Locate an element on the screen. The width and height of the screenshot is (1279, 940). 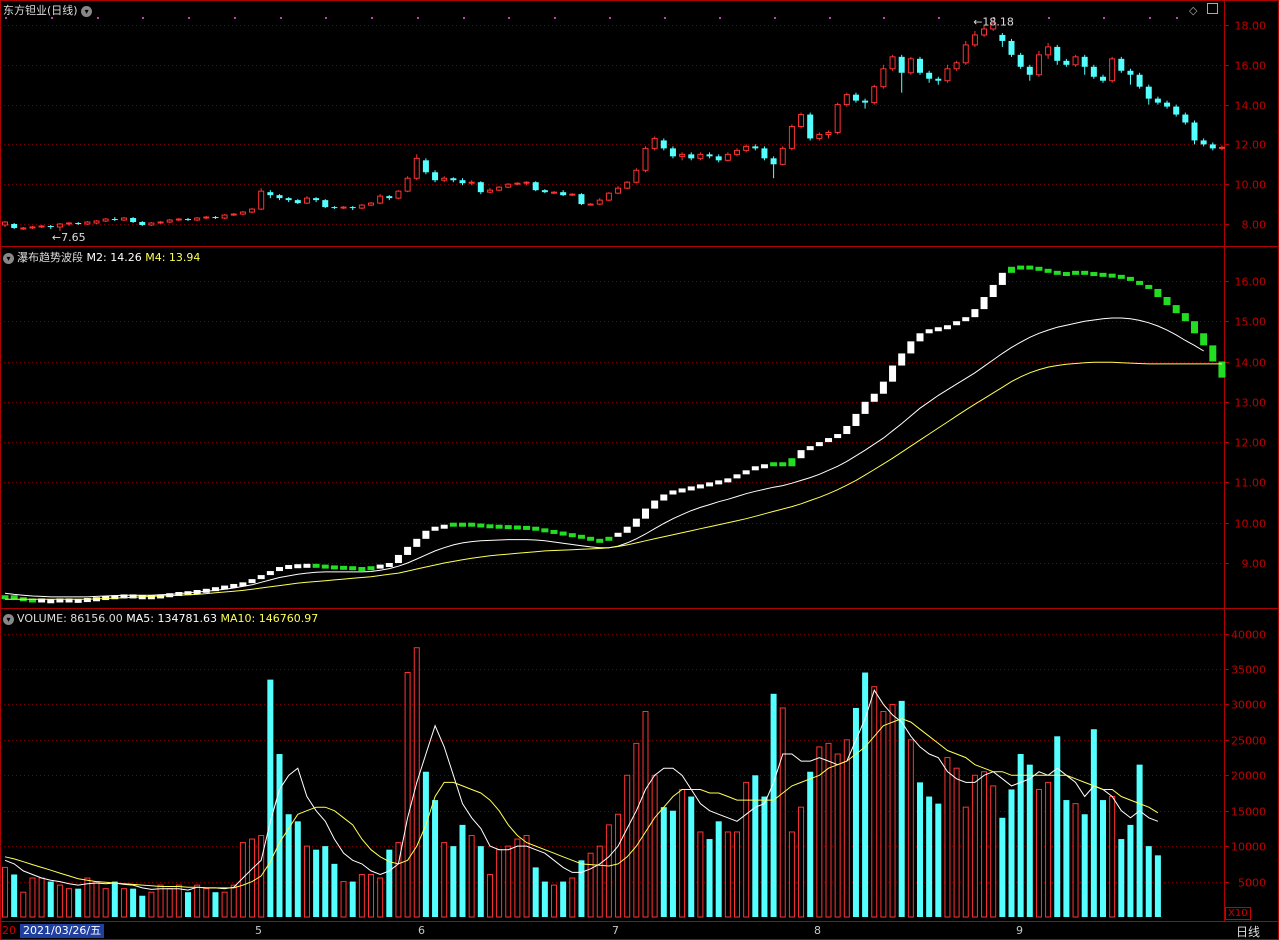
ma5-value: 134781.63 is located at coordinates (187, 618).